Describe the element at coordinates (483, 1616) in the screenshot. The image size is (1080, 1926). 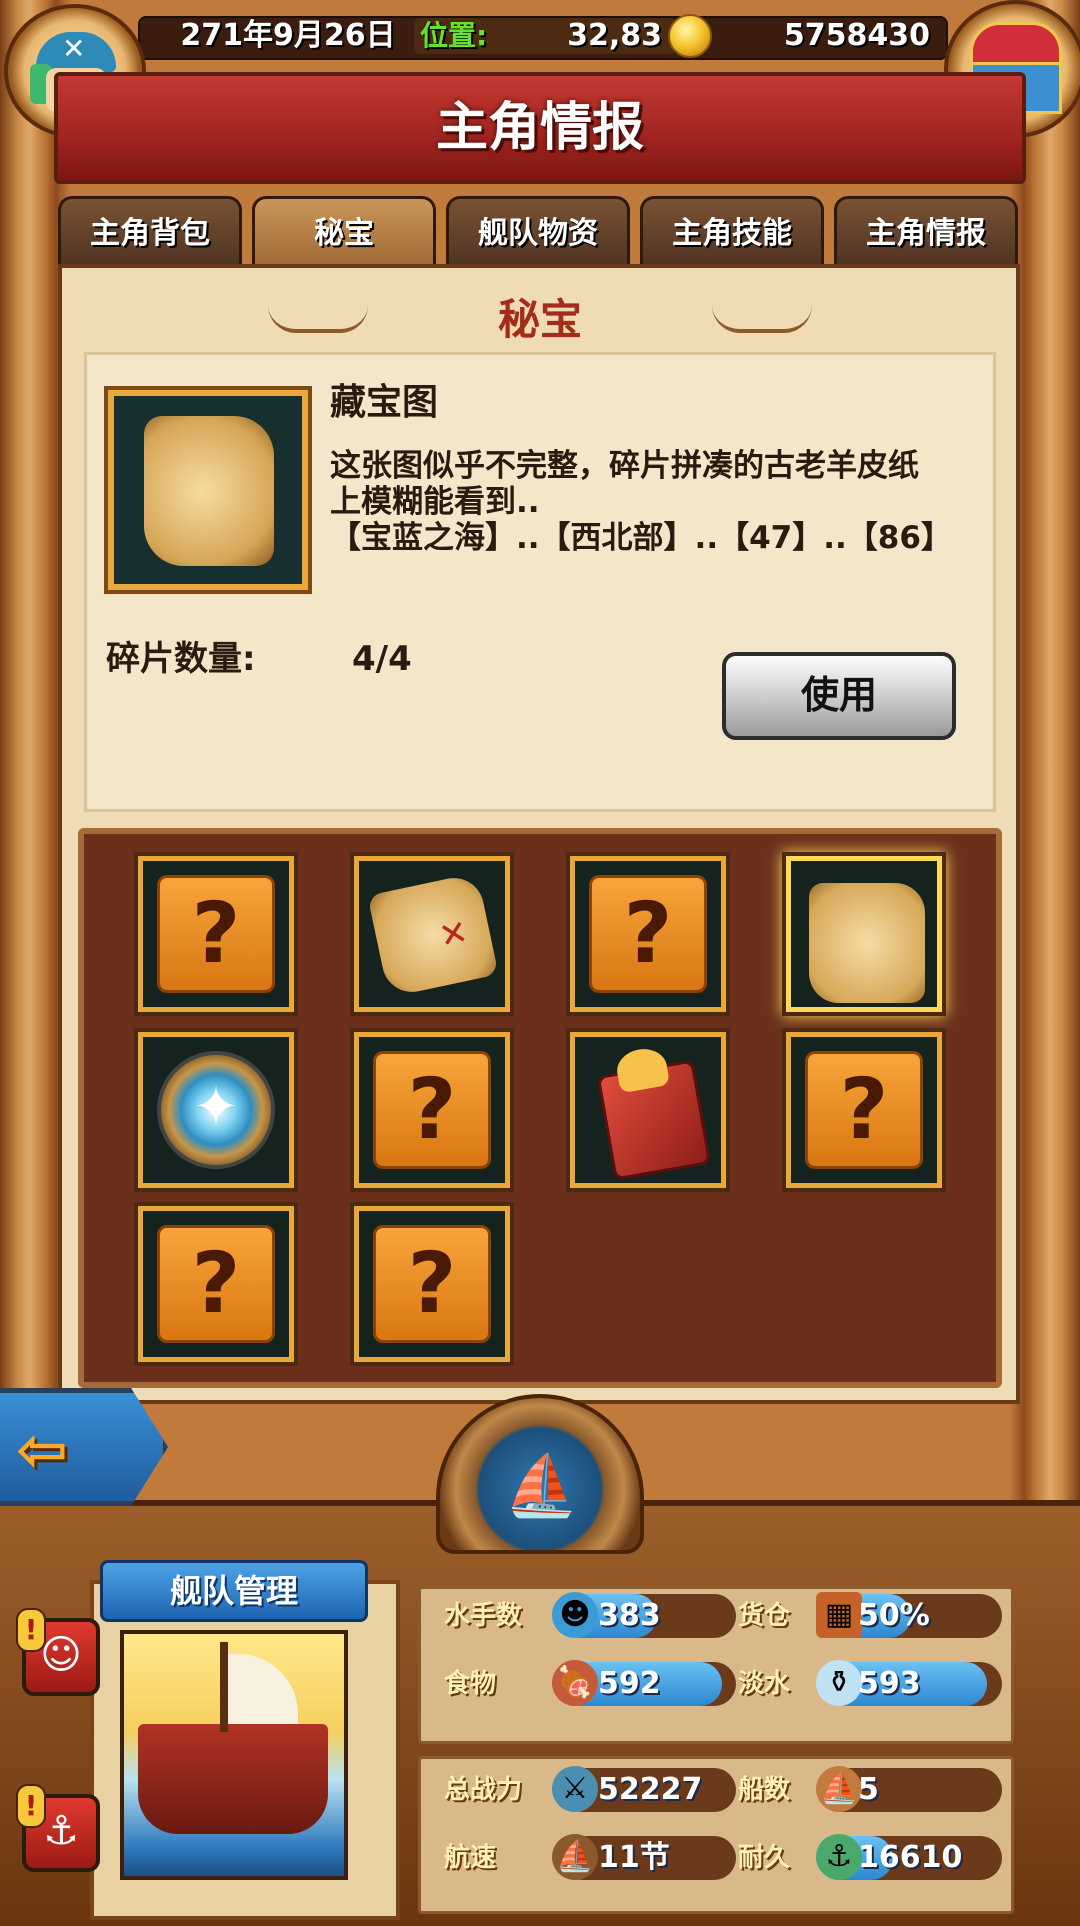
I see `stat-label: 水手数` at that location.